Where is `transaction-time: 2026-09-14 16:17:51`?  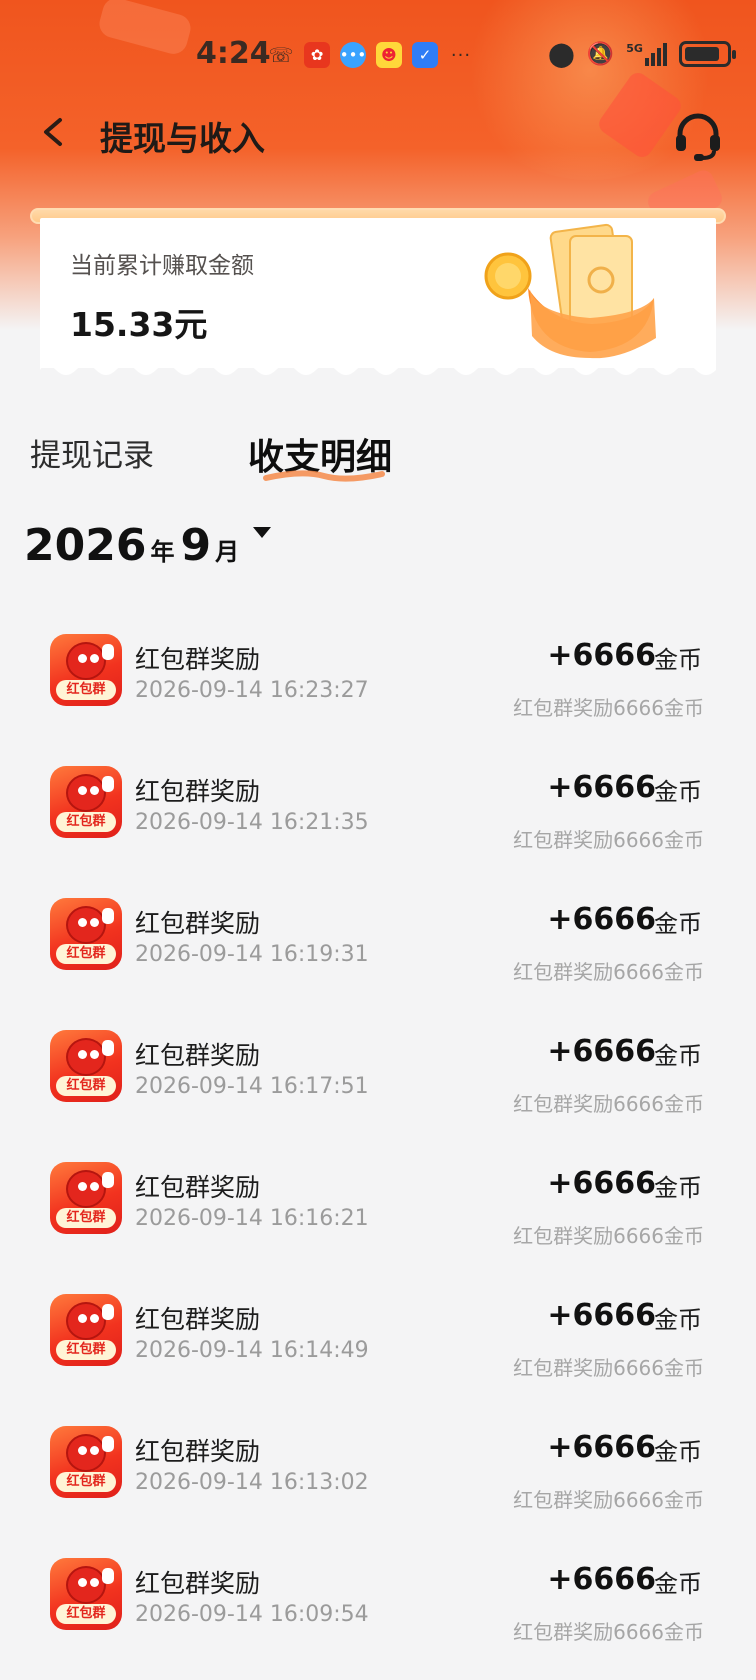 transaction-time: 2026-09-14 16:17:51 is located at coordinates (252, 1086).